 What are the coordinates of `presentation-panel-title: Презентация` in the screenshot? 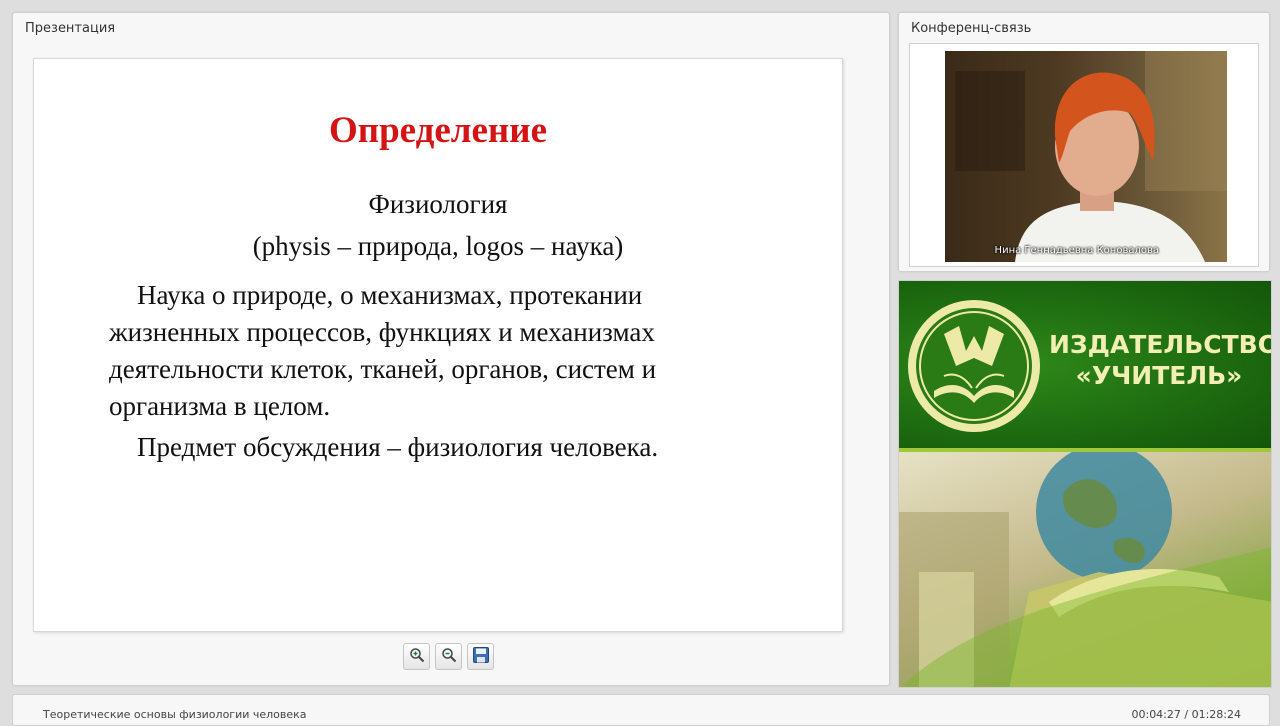 It's located at (70, 28).